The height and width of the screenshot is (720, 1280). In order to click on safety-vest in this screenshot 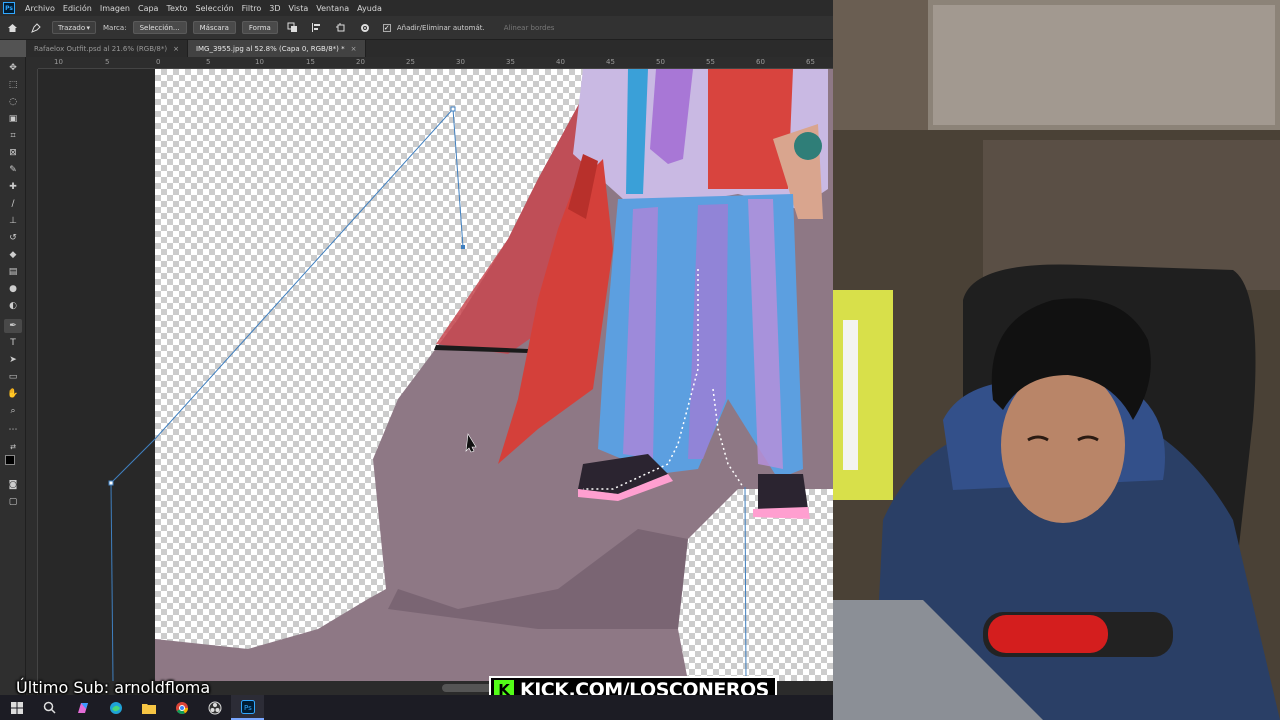, I will do `click(863, 395)`.